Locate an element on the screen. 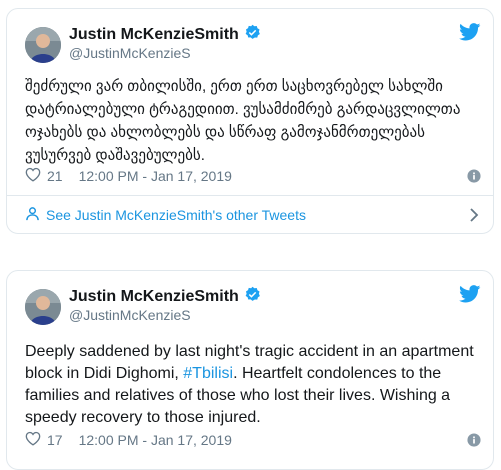 This screenshot has width=501, height=470. like-count: 21 is located at coordinates (55, 176).